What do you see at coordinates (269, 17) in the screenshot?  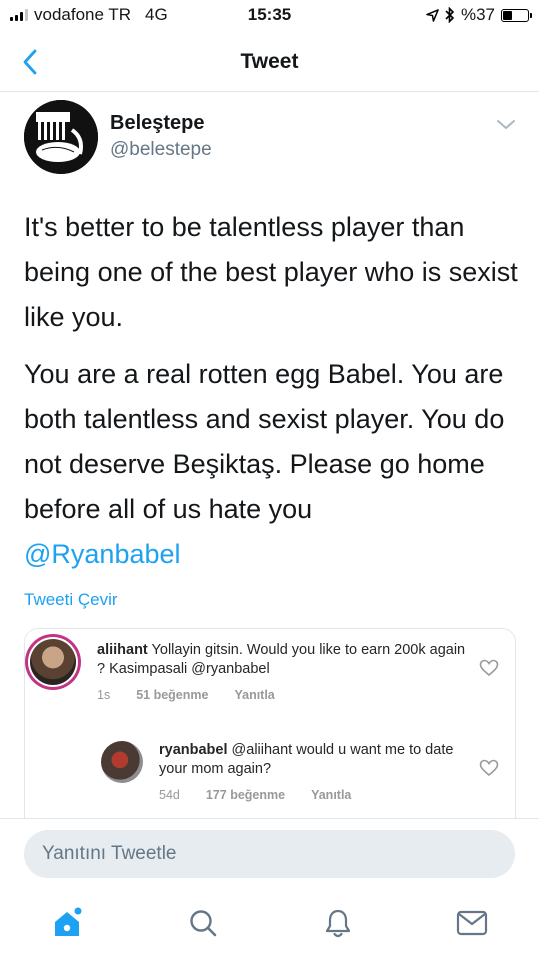 I see `status-bar: vodafone TR 4G 15:35 %37` at bounding box center [269, 17].